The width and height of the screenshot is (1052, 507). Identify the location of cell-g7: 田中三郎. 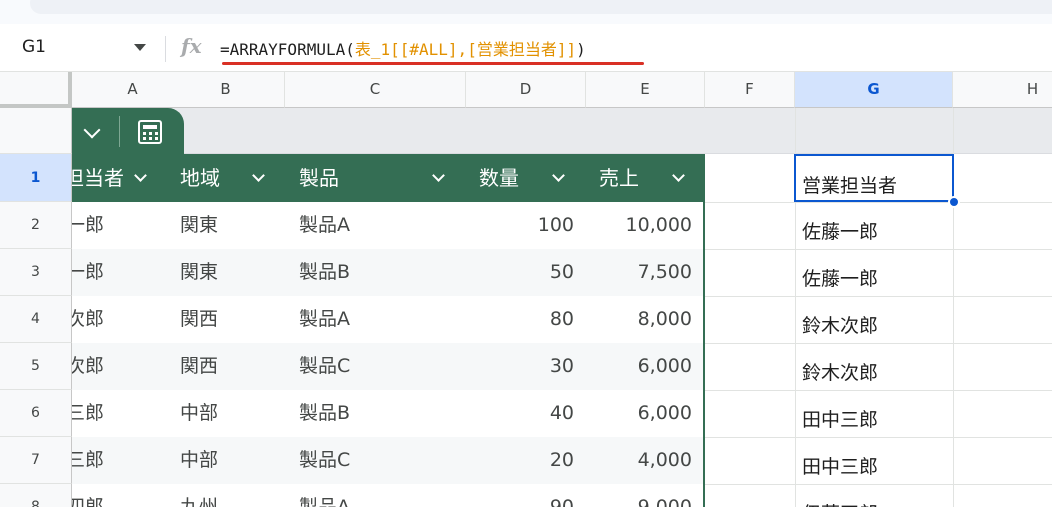
(874, 460).